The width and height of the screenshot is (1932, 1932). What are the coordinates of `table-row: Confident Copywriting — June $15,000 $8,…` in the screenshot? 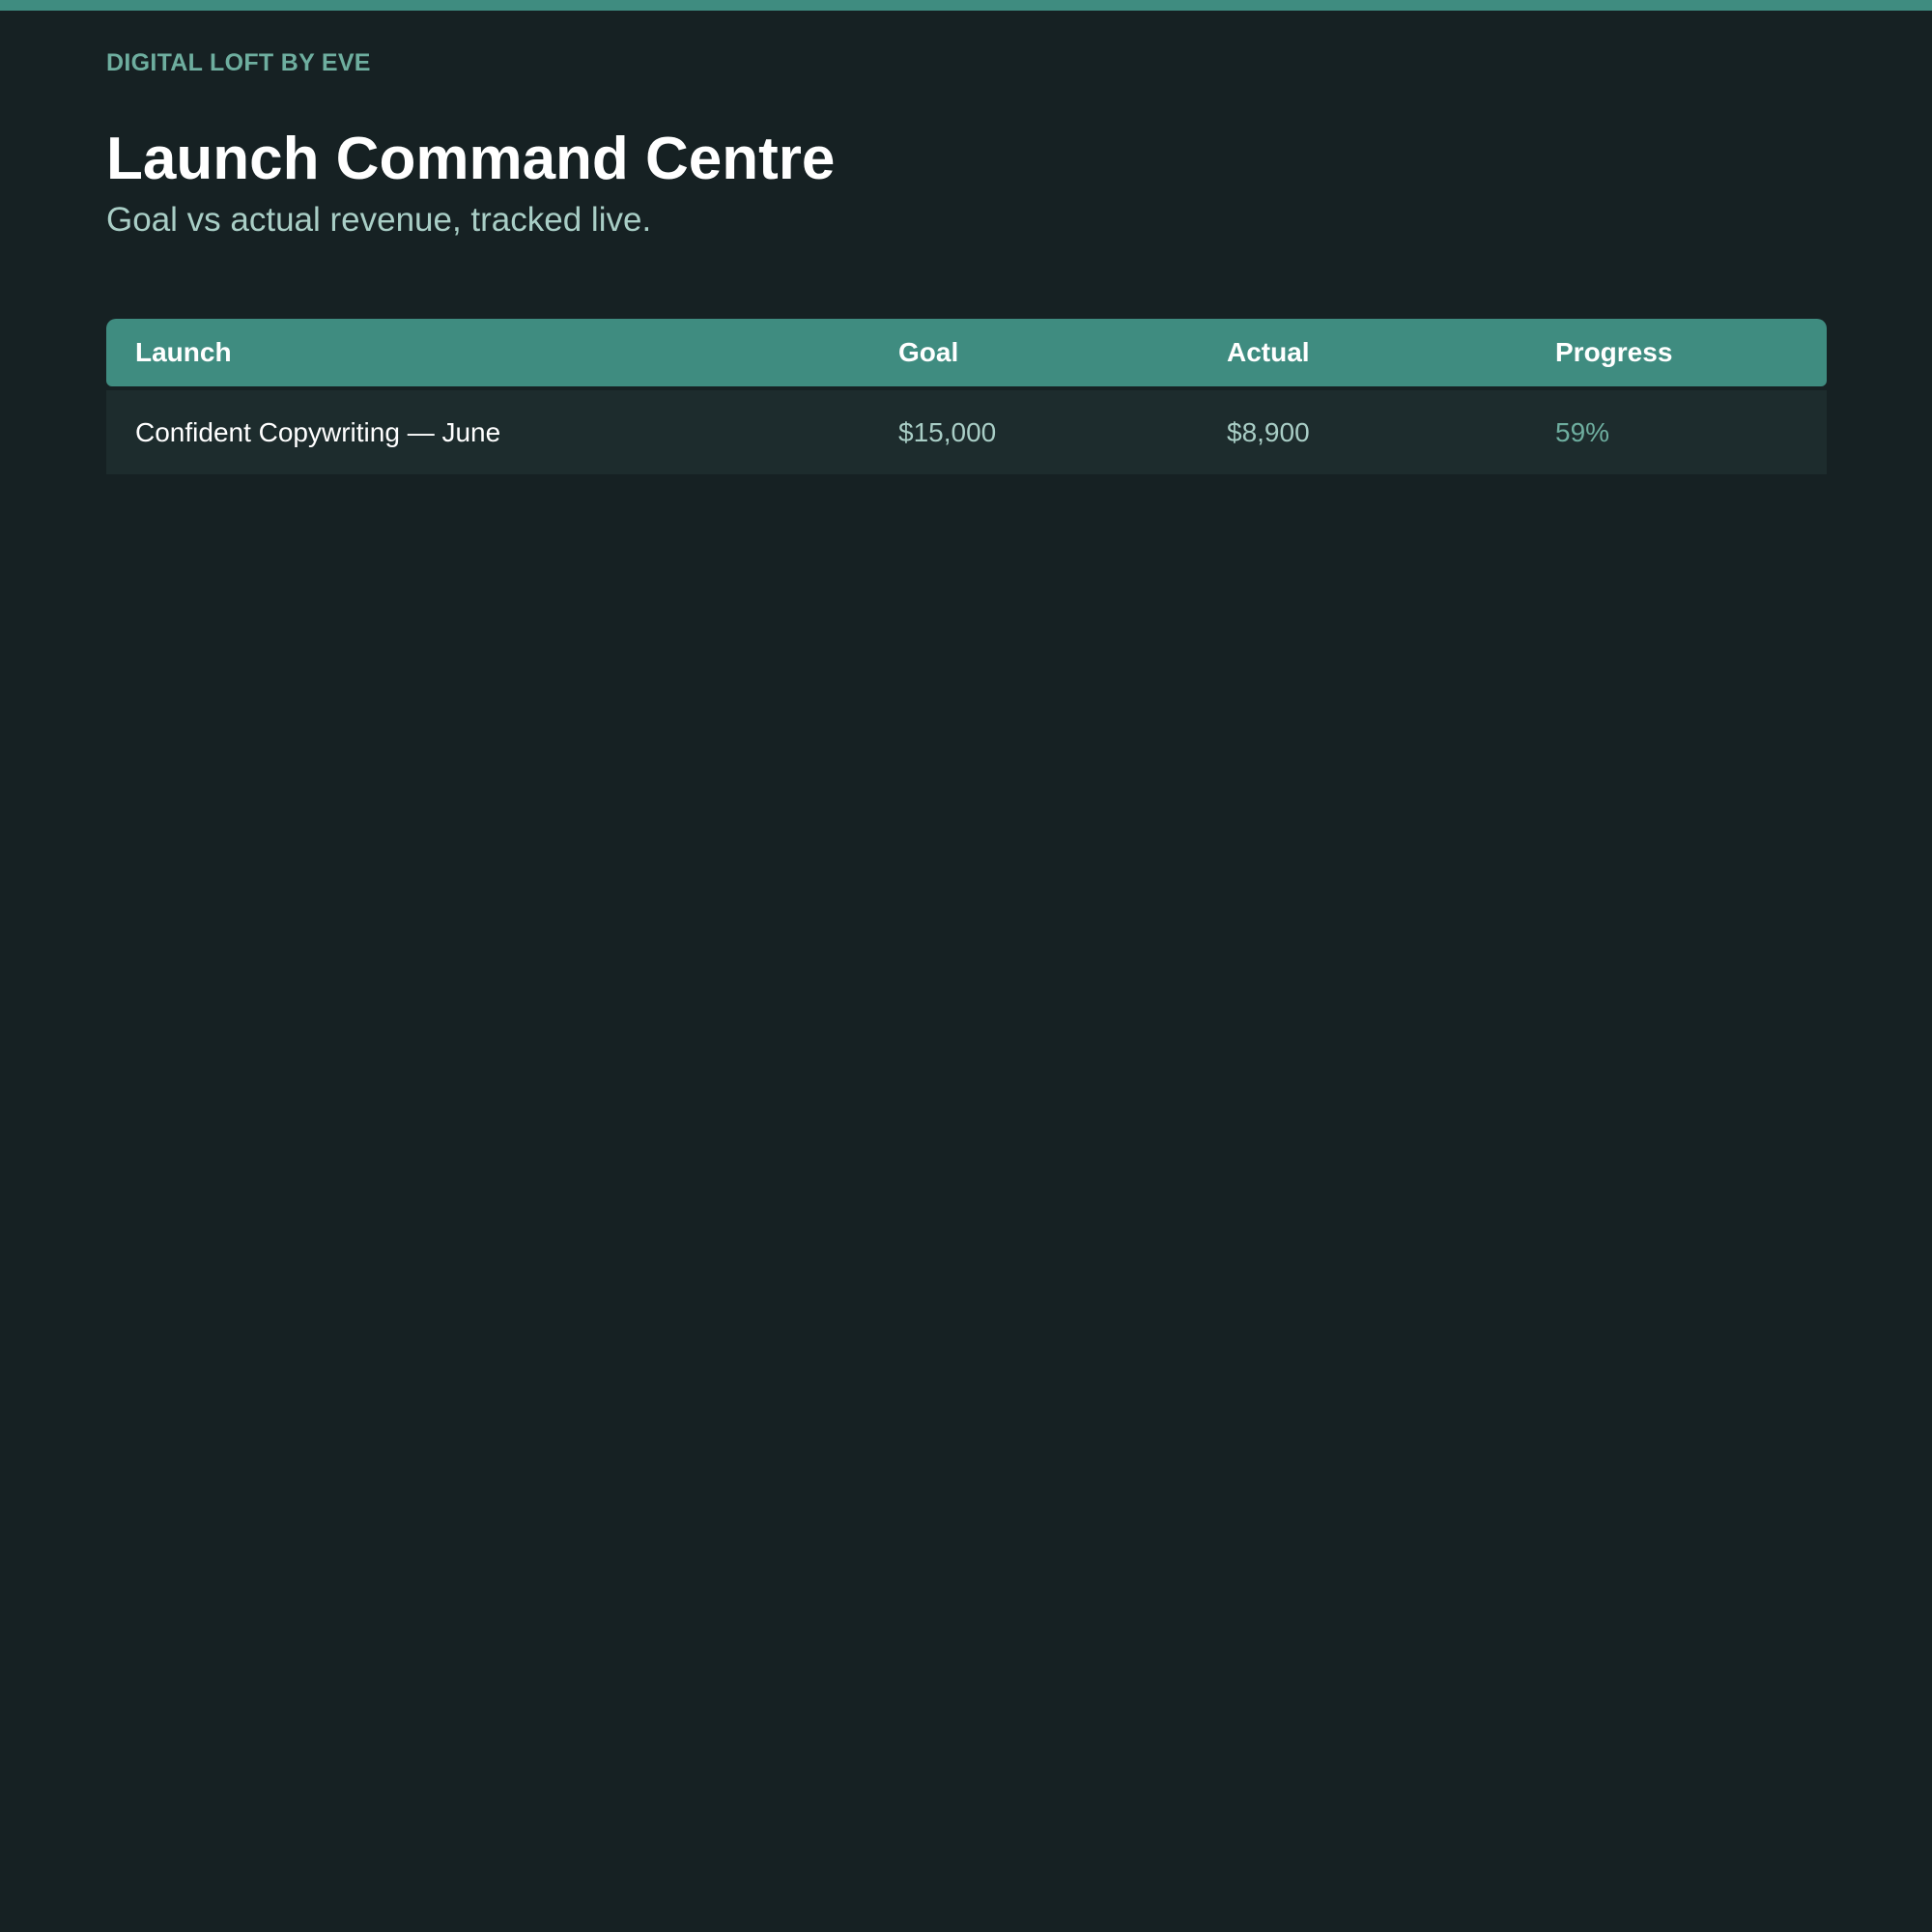 It's located at (966, 432).